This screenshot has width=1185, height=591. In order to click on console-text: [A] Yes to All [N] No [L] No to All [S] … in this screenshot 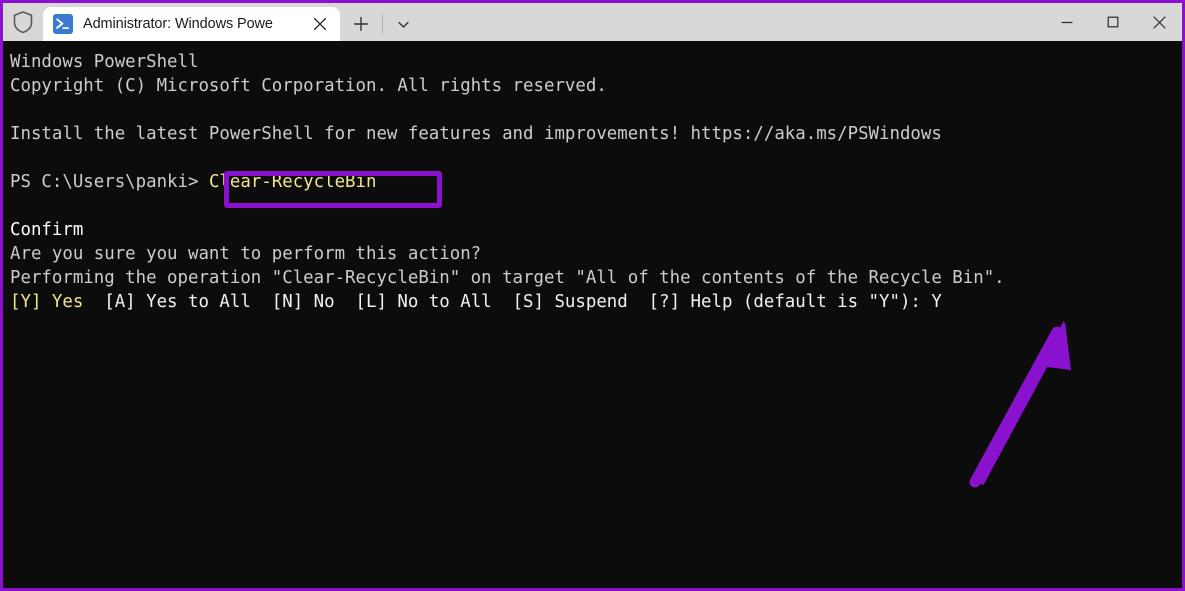, I will do `click(512, 302)`.